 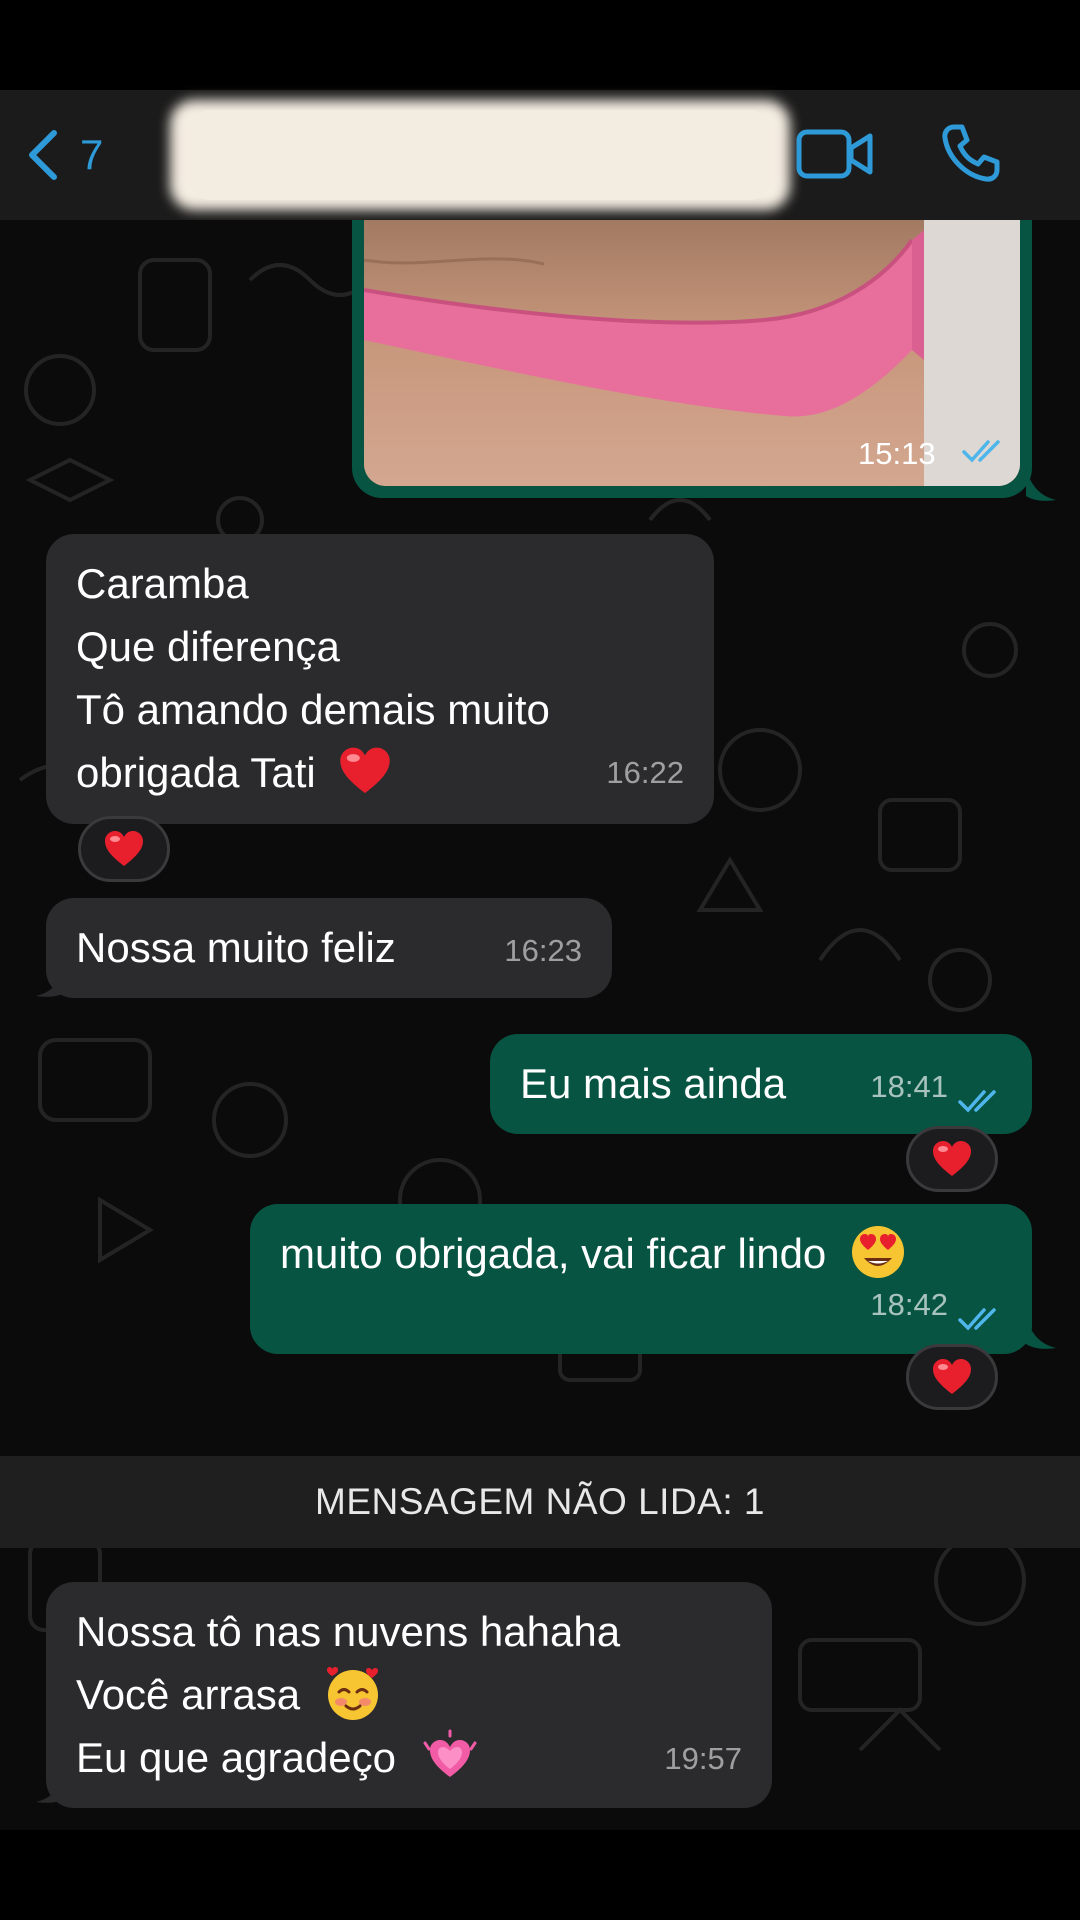 I want to click on outgoing-message: muito obrigada, vai ficar lindo 18:42, so click(x=641, y=1279).